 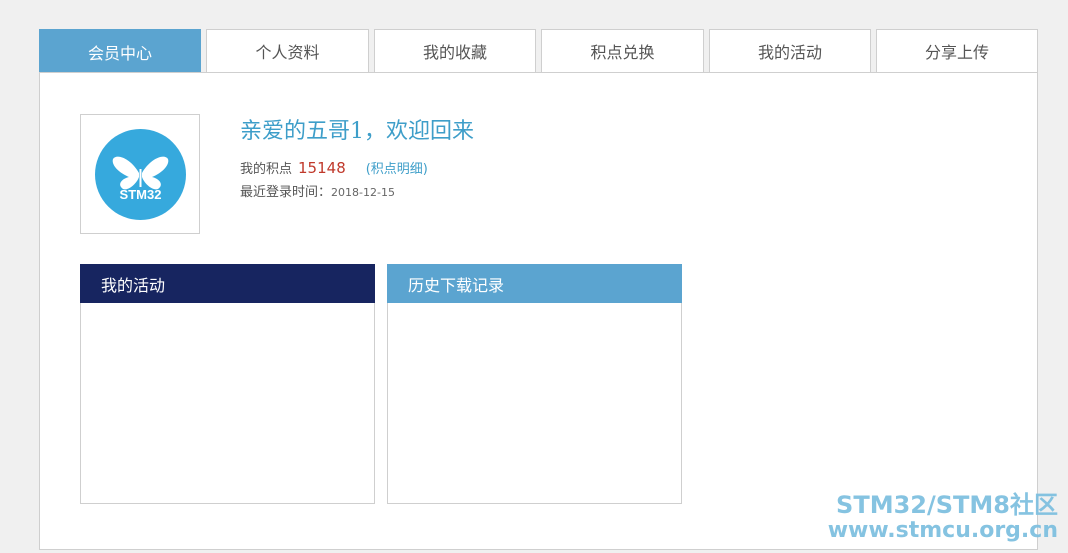 I want to click on points-line: 我的积点 15148 (积点明细), so click(x=334, y=167).